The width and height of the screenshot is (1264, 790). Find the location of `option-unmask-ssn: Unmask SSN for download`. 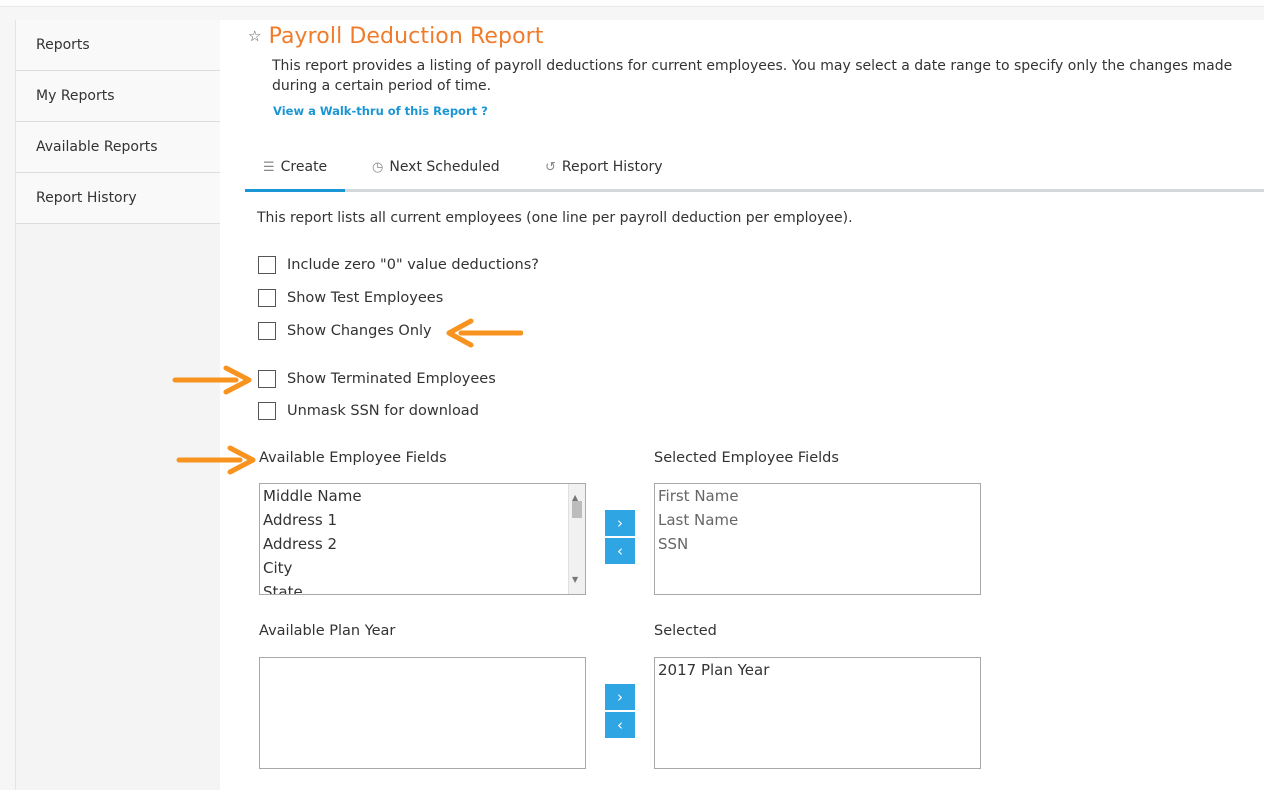

option-unmask-ssn: Unmask SSN for download is located at coordinates (368, 411).